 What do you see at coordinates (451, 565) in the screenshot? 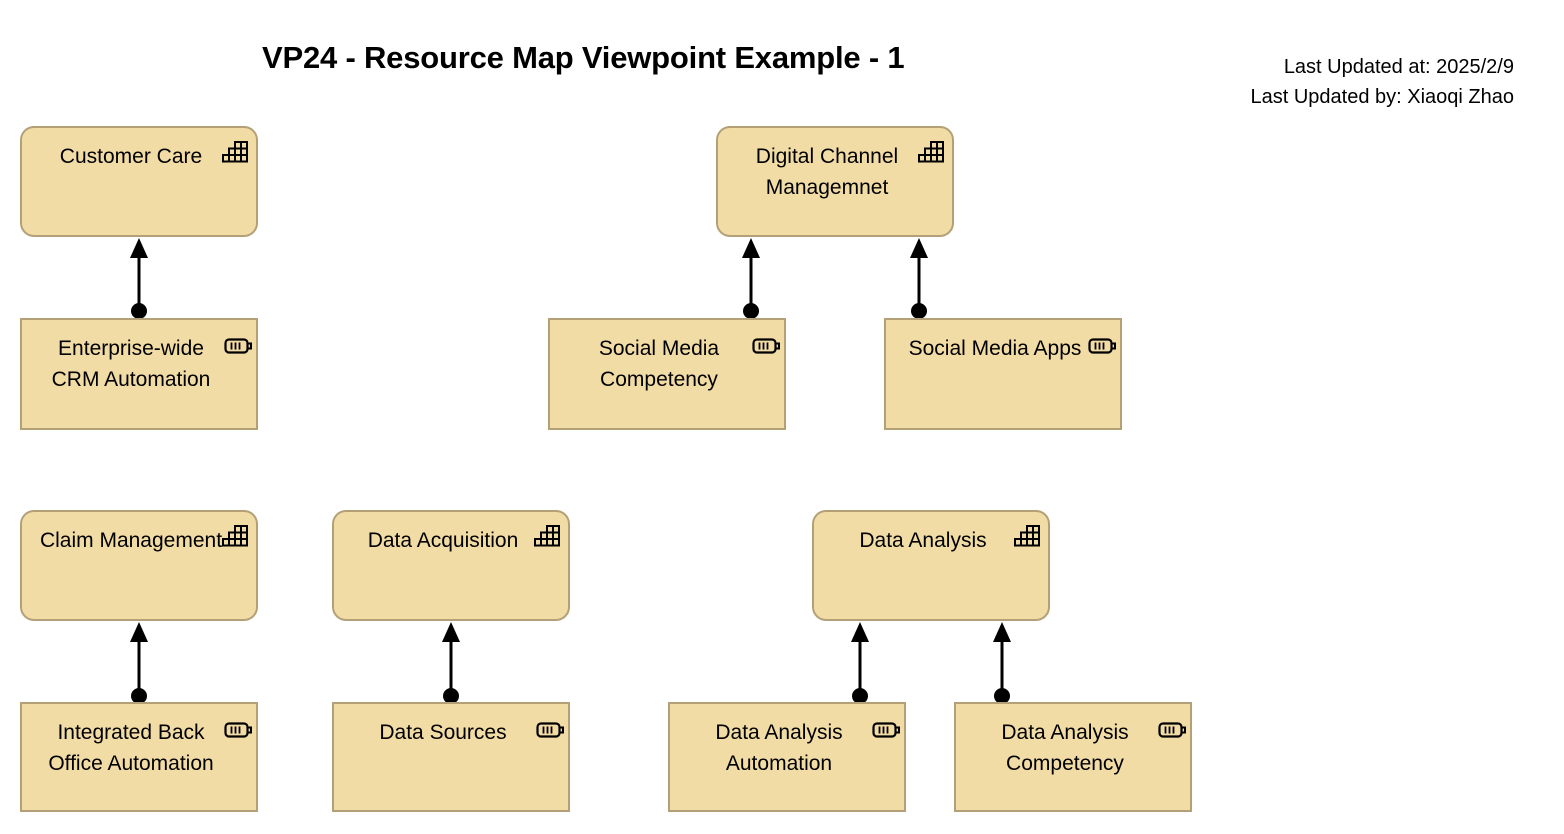
I see `node-data-acquisition: Data Acquisition` at bounding box center [451, 565].